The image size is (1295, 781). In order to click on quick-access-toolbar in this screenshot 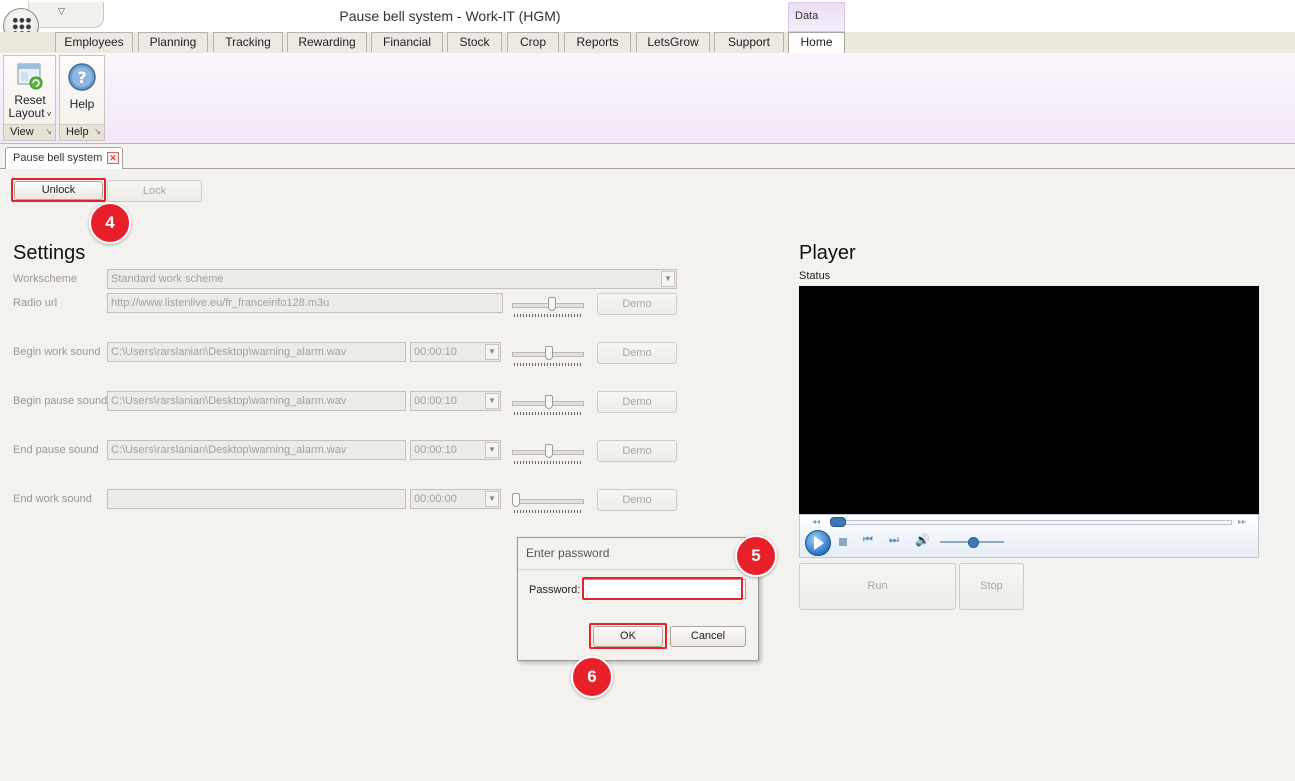, I will do `click(66, 15)`.